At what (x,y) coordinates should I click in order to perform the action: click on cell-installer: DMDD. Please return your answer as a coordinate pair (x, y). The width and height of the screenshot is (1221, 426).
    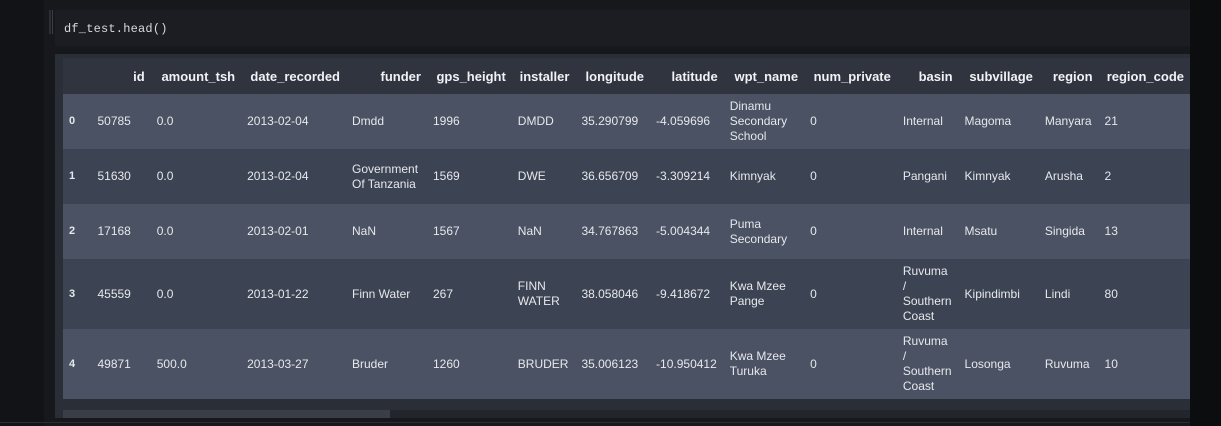
    Looking at the image, I should click on (543, 121).